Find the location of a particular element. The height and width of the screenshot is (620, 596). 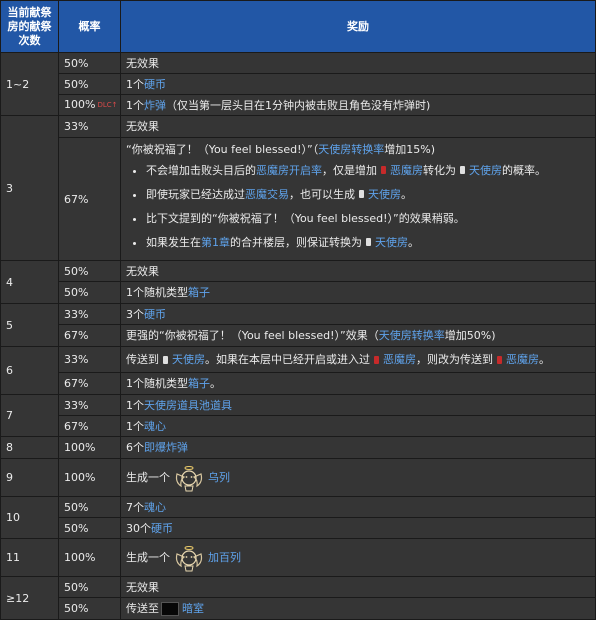

reward-text: “你被祝福了！（You feel blessed!）”（ is located at coordinates (222, 149).